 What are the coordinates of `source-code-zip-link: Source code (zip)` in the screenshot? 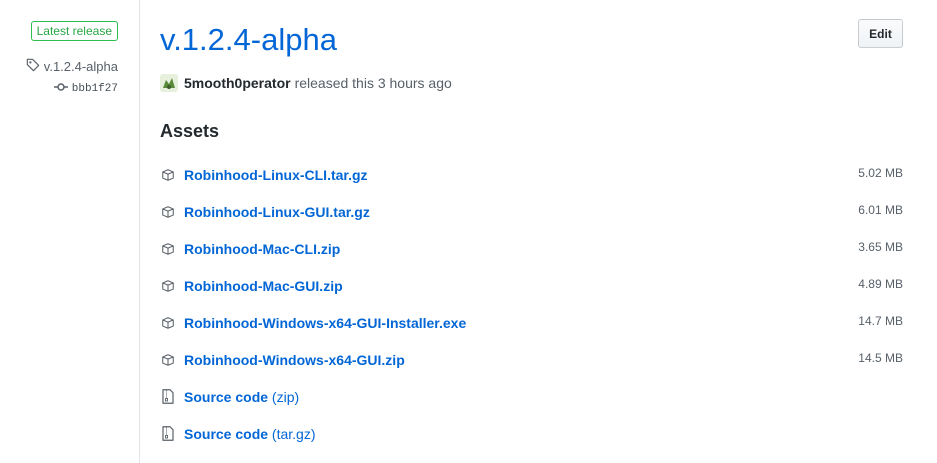 It's located at (241, 397).